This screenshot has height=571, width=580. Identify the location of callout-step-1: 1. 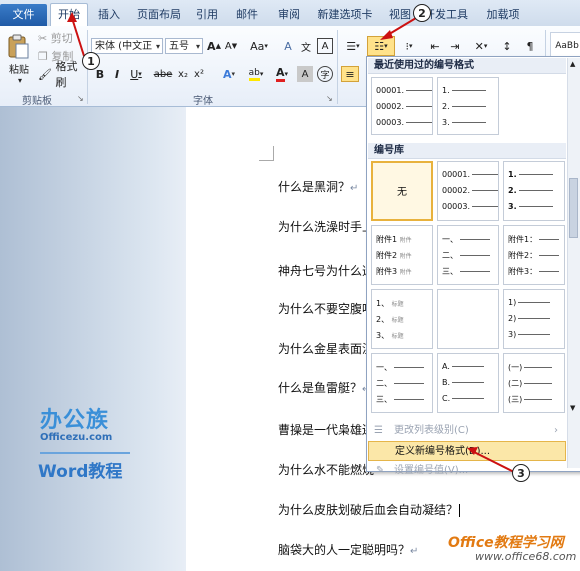
(91, 61).